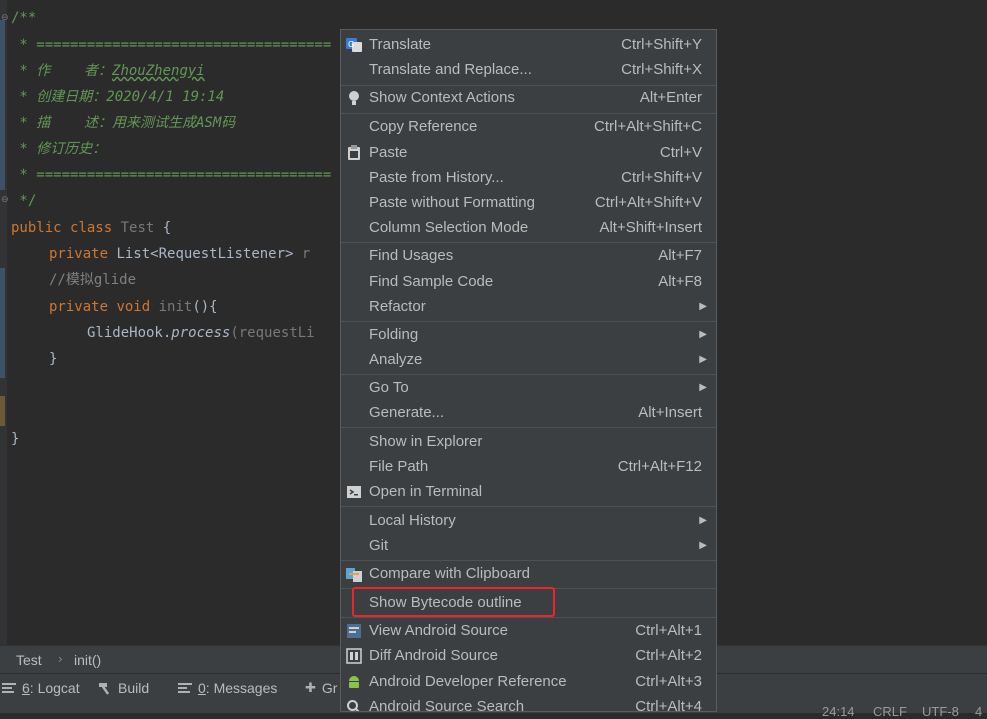  What do you see at coordinates (354, 631) in the screenshot?
I see `android-source-icon` at bounding box center [354, 631].